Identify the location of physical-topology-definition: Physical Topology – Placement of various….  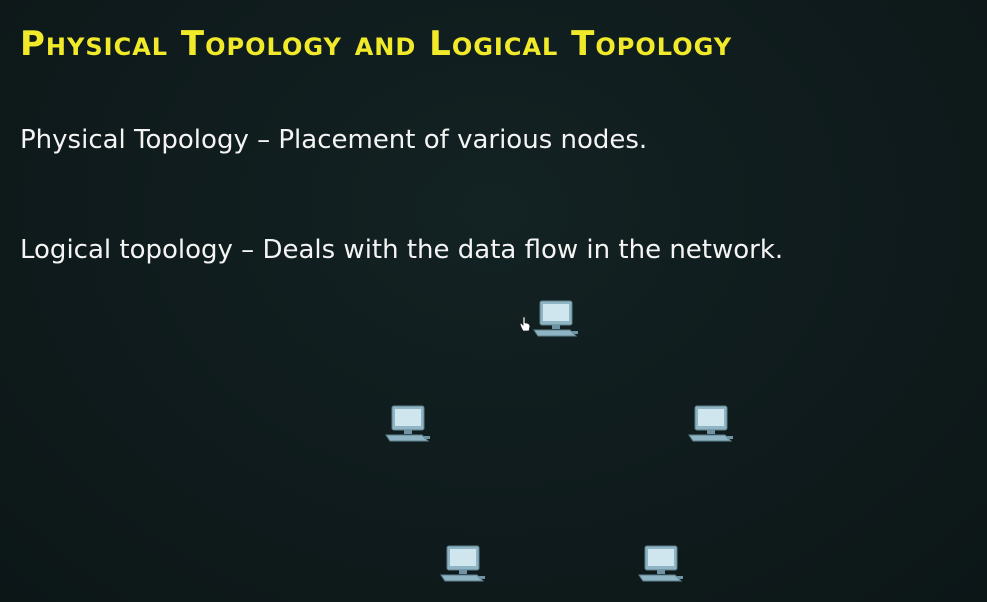
(334, 140).